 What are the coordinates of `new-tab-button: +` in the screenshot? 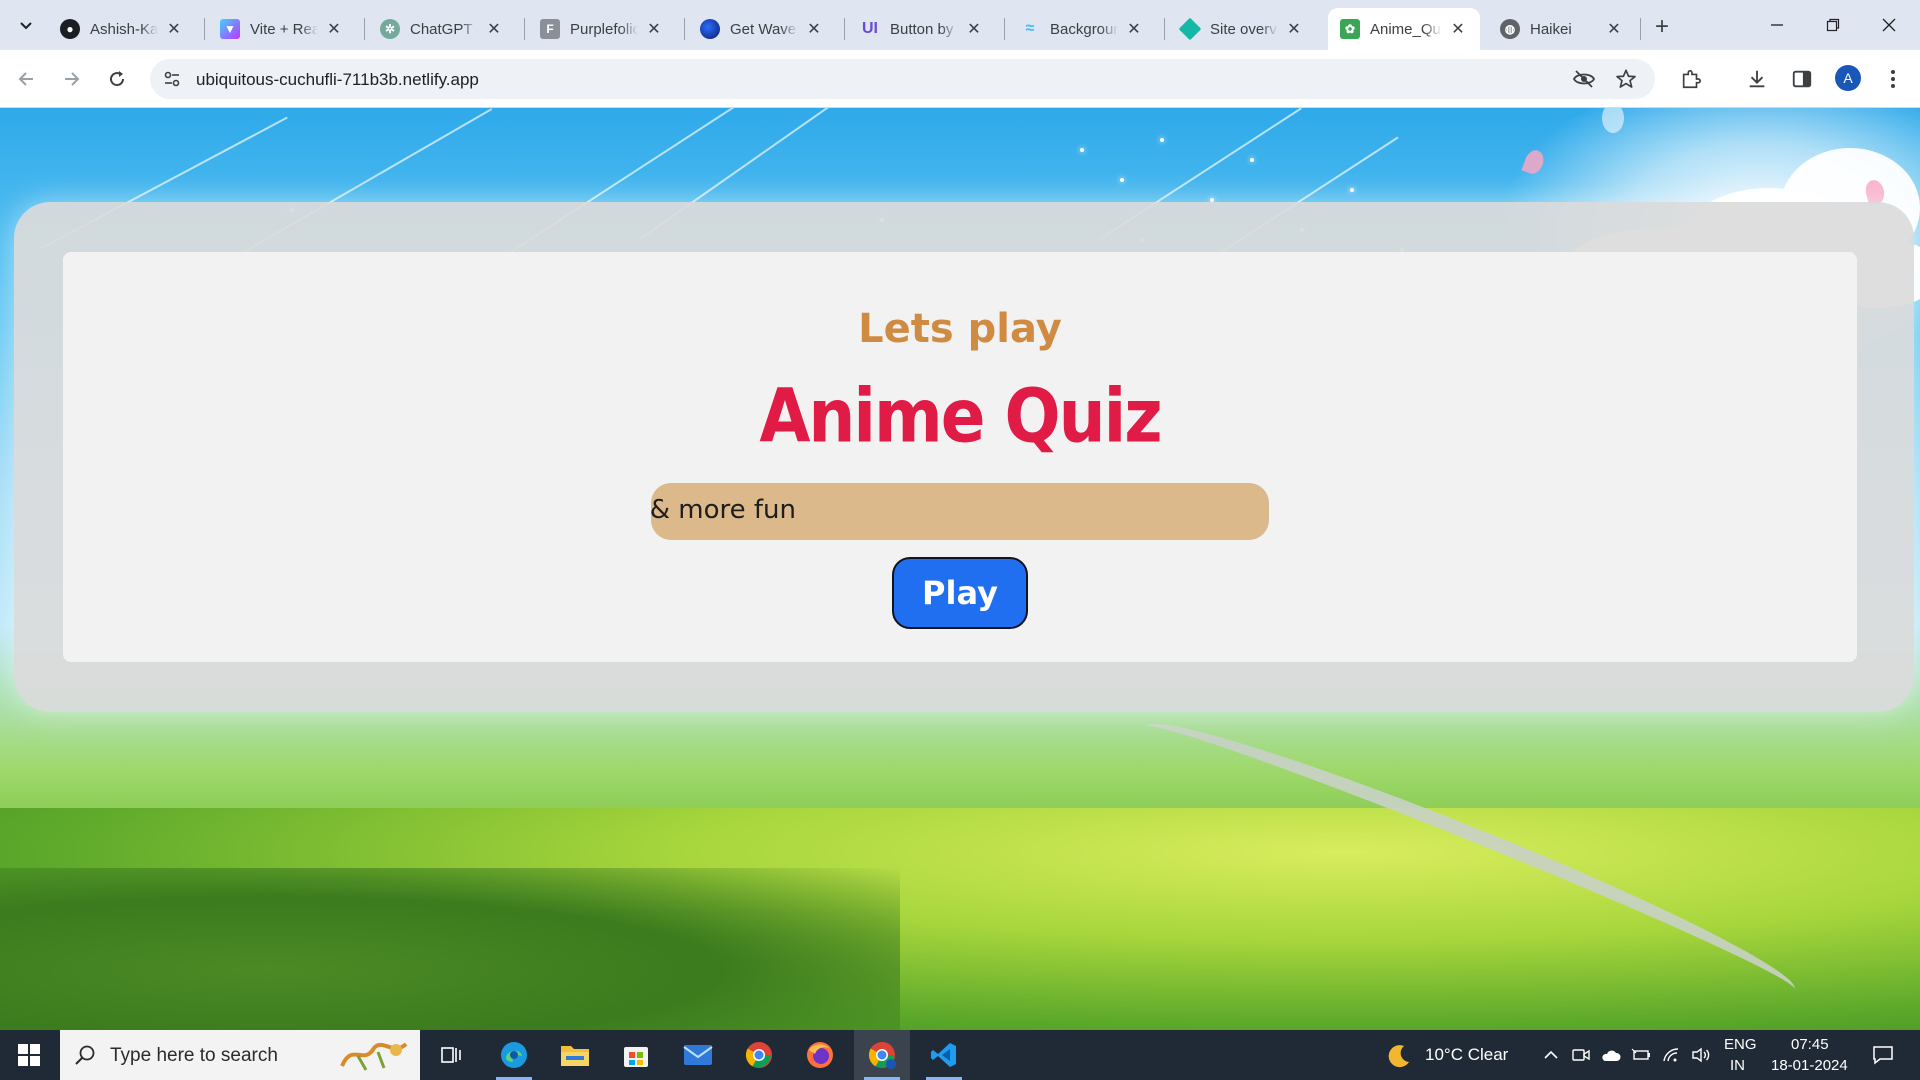 It's located at (1662, 27).